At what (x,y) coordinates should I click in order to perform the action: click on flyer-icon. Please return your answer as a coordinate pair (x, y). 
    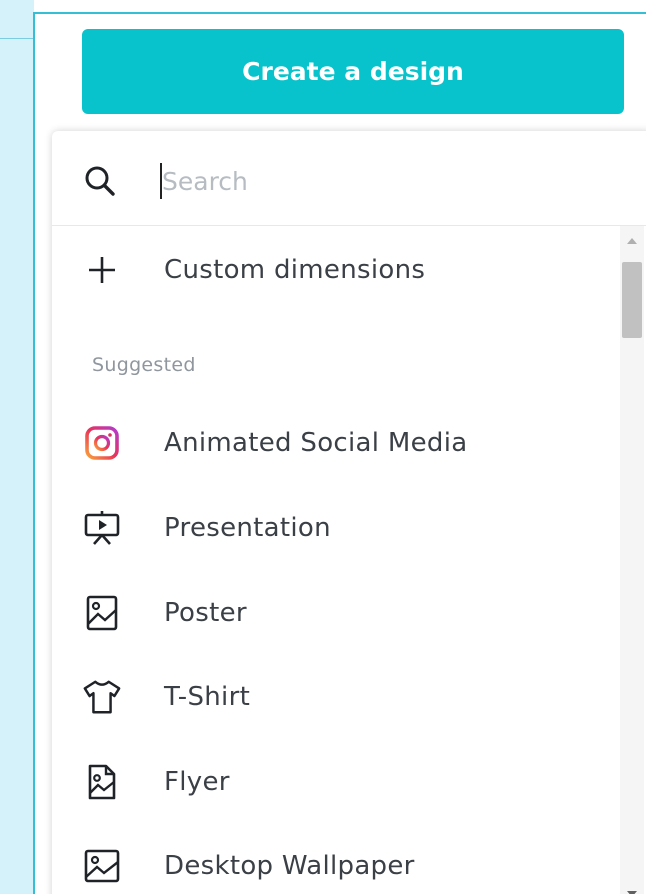
    Looking at the image, I should click on (102, 782).